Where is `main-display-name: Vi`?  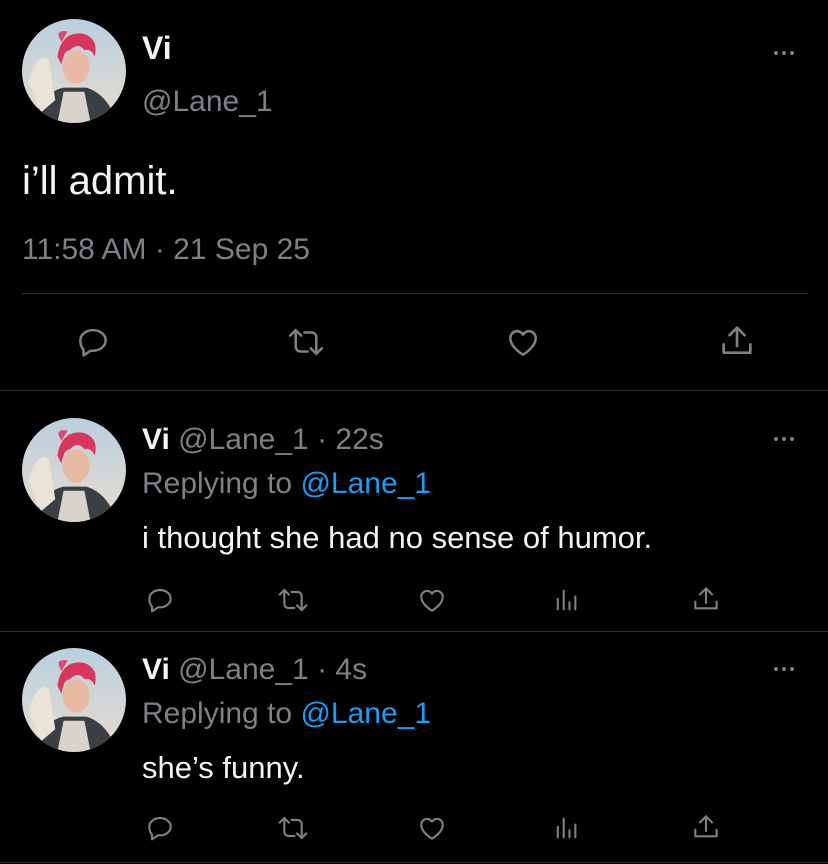 main-display-name: Vi is located at coordinates (157, 48).